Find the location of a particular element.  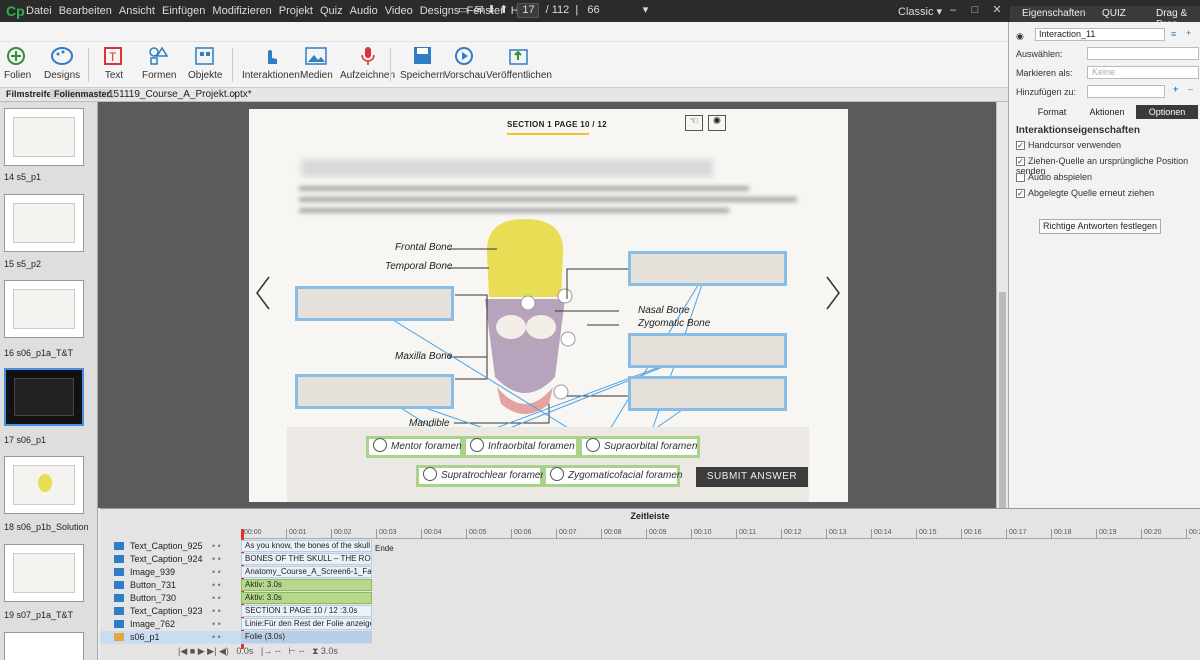

stop-icon: ■ is located at coordinates (192, 651).